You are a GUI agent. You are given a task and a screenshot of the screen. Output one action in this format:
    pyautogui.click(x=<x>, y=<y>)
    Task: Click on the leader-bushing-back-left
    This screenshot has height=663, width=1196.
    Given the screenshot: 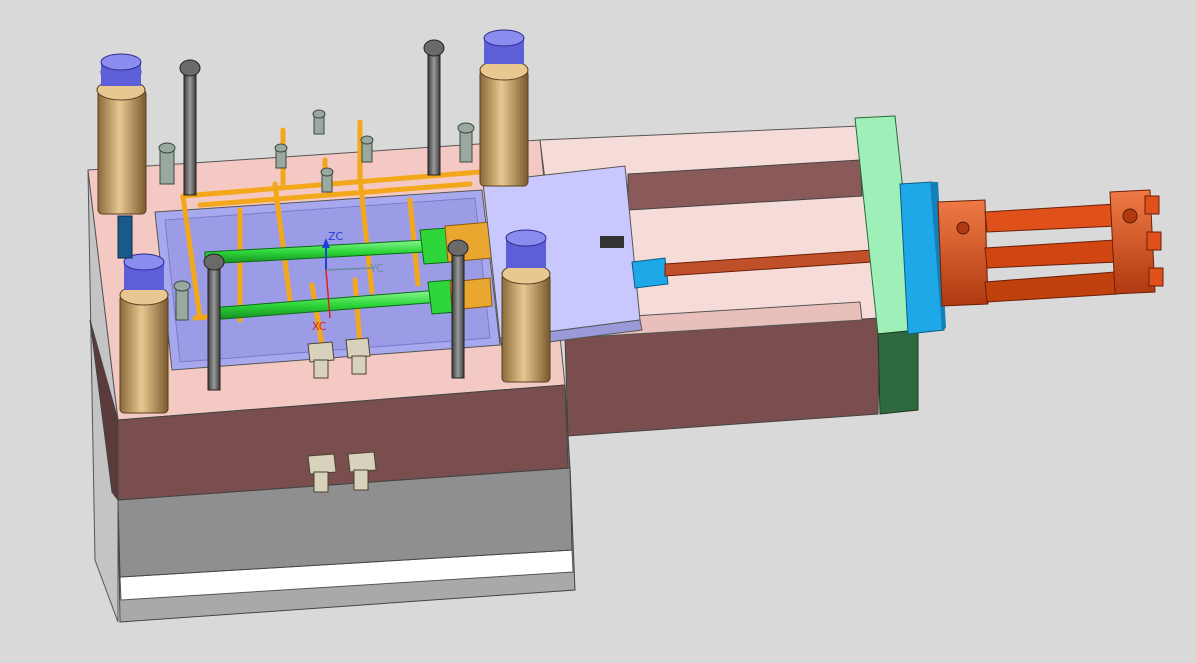 What is the action you would take?
    pyautogui.click(x=504, y=108)
    